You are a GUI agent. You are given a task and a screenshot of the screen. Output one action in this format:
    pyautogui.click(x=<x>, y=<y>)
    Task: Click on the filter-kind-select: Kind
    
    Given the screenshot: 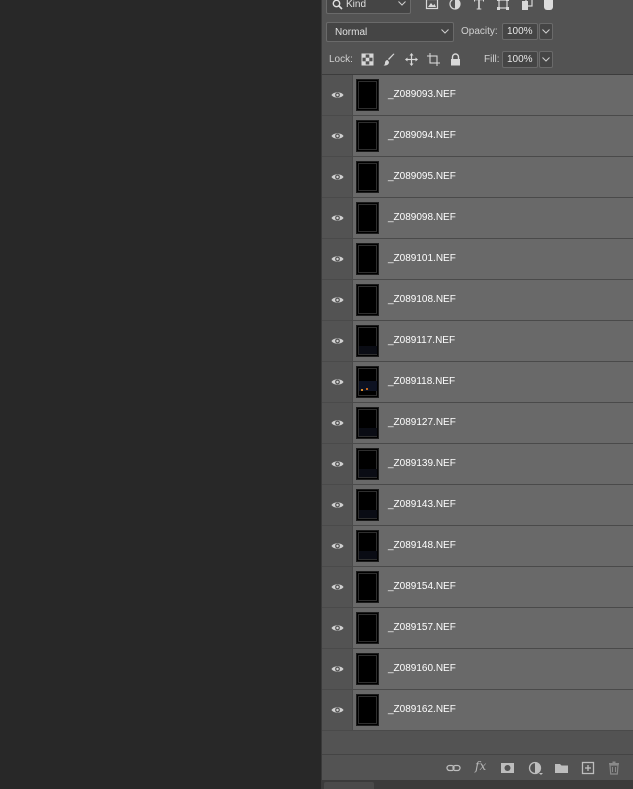 What is the action you would take?
    pyautogui.click(x=368, y=7)
    